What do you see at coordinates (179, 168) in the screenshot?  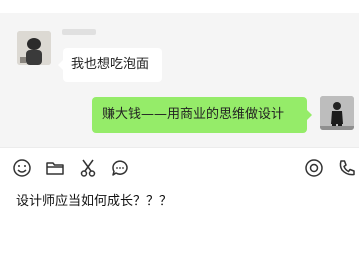 I see `message-toolbar` at bounding box center [179, 168].